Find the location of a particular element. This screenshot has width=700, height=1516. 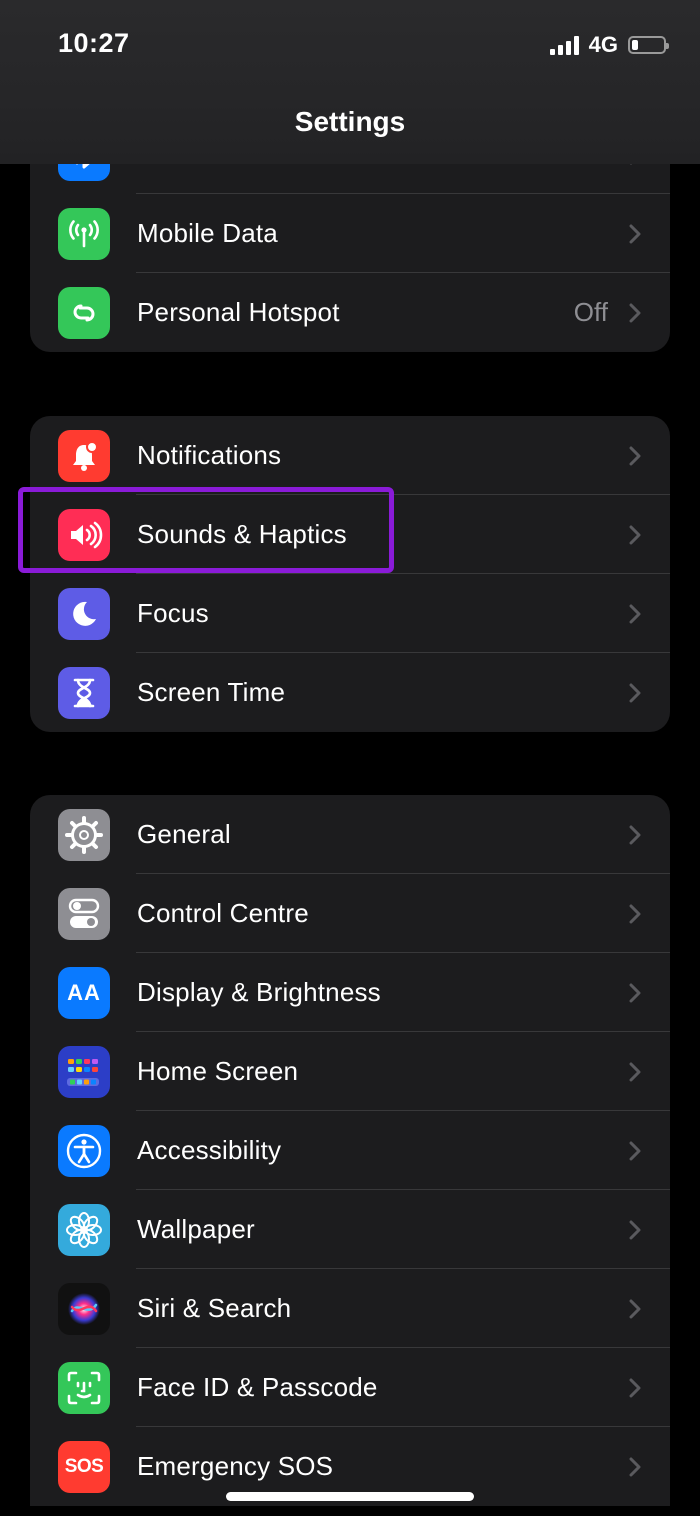

settings-row-value: Off is located at coordinates (590, 312).